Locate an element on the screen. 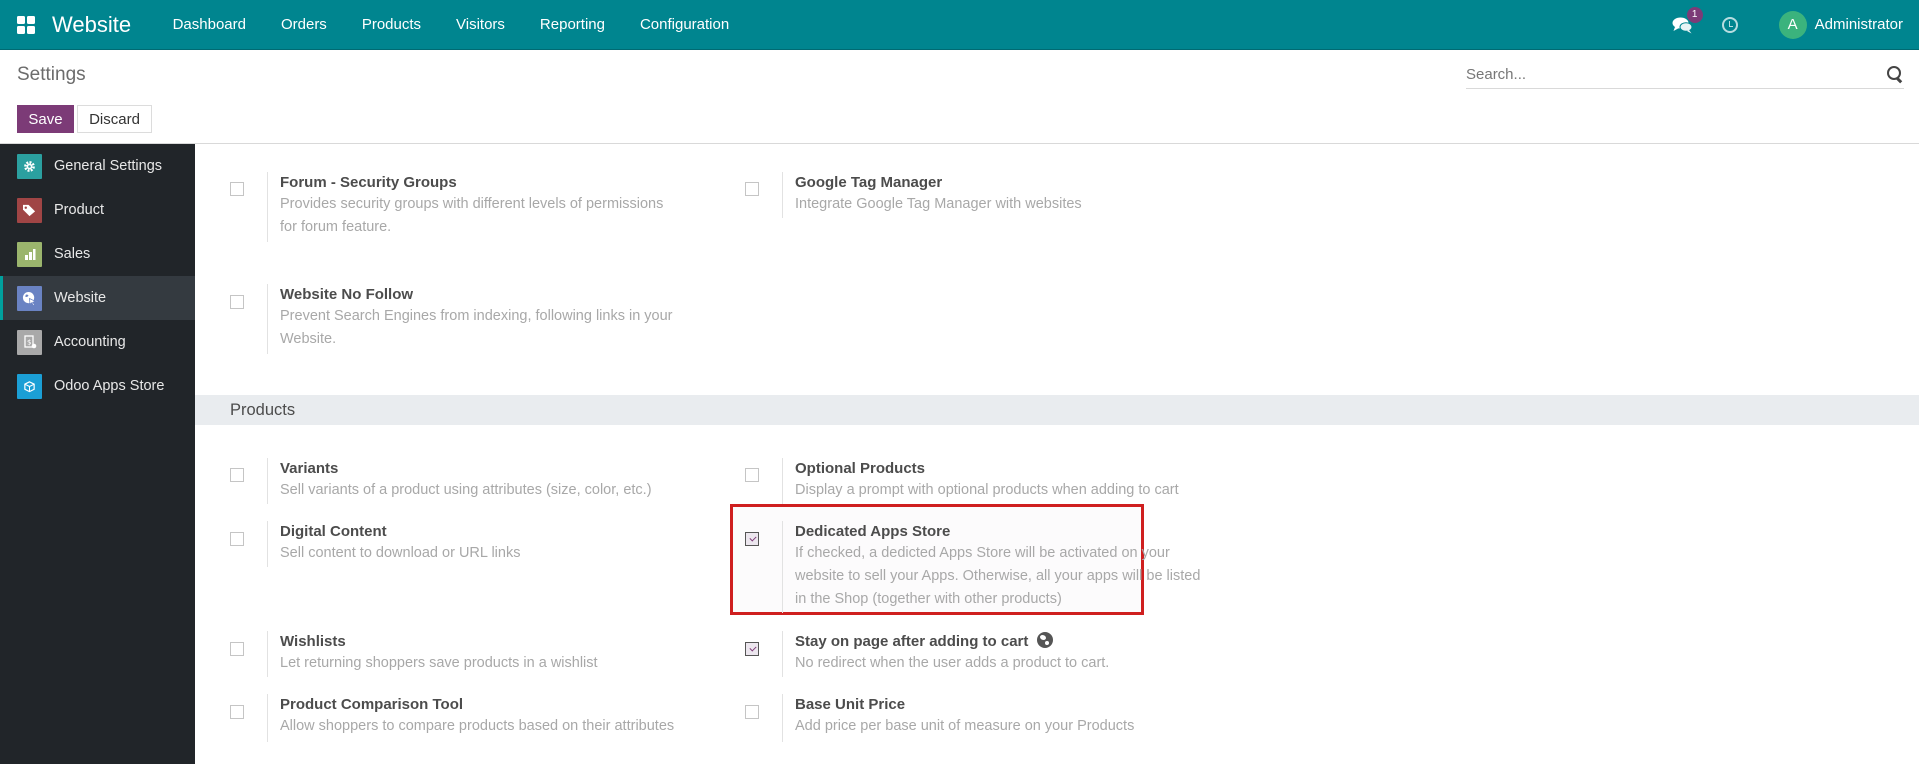  page-title: Settings is located at coordinates (51, 74).